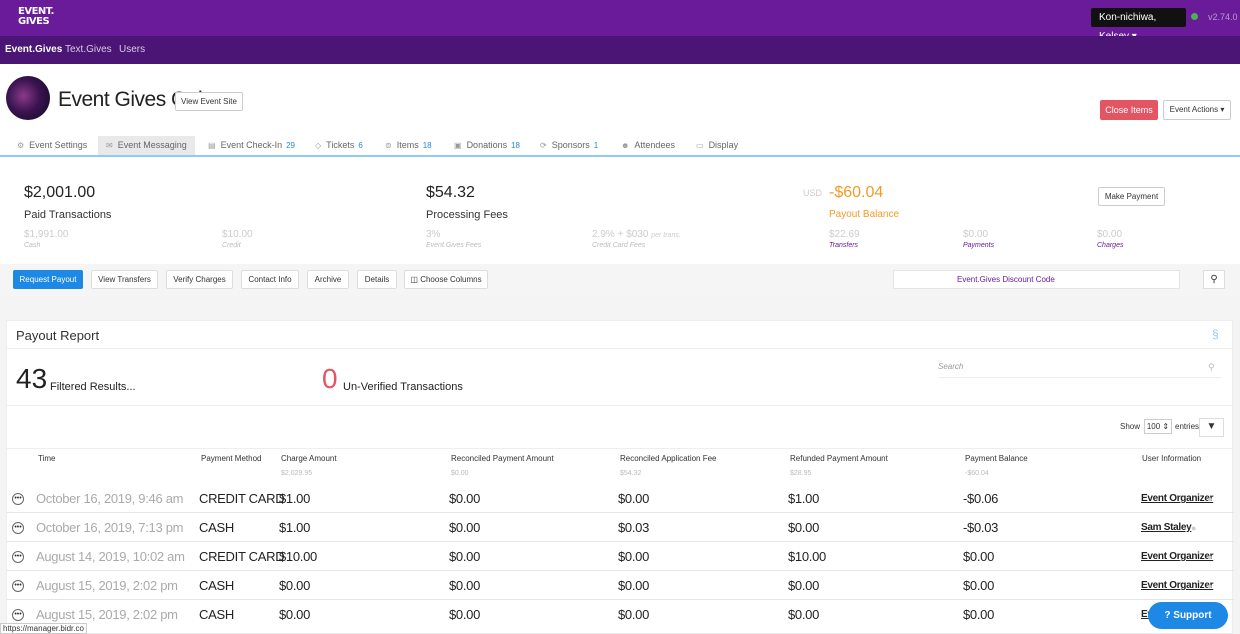  I want to click on col-charge-amount: Charge Amount, so click(309, 458).